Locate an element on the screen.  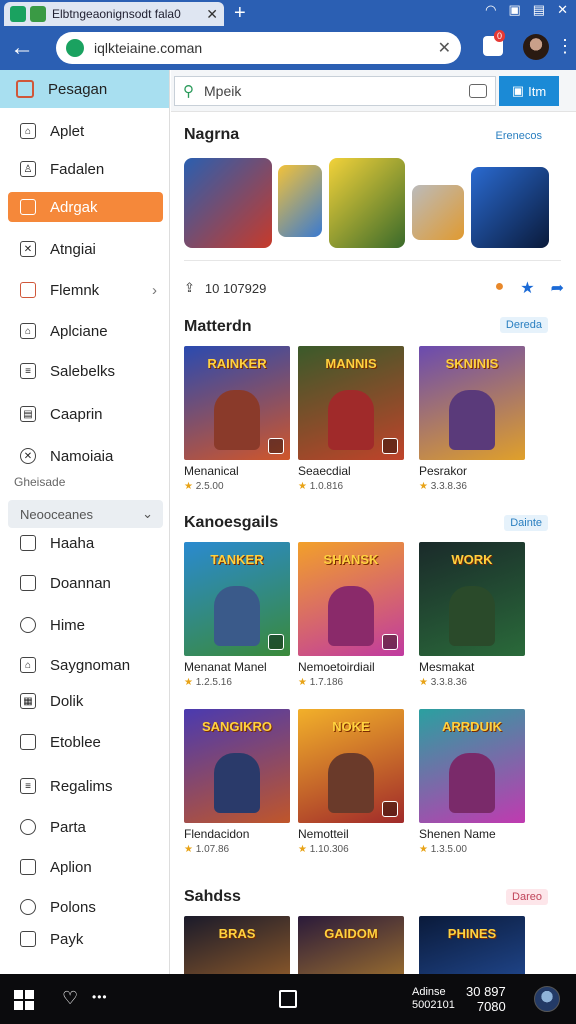
sidebar-item: ⌂ Saygnoman is located at coordinates (85, 665).